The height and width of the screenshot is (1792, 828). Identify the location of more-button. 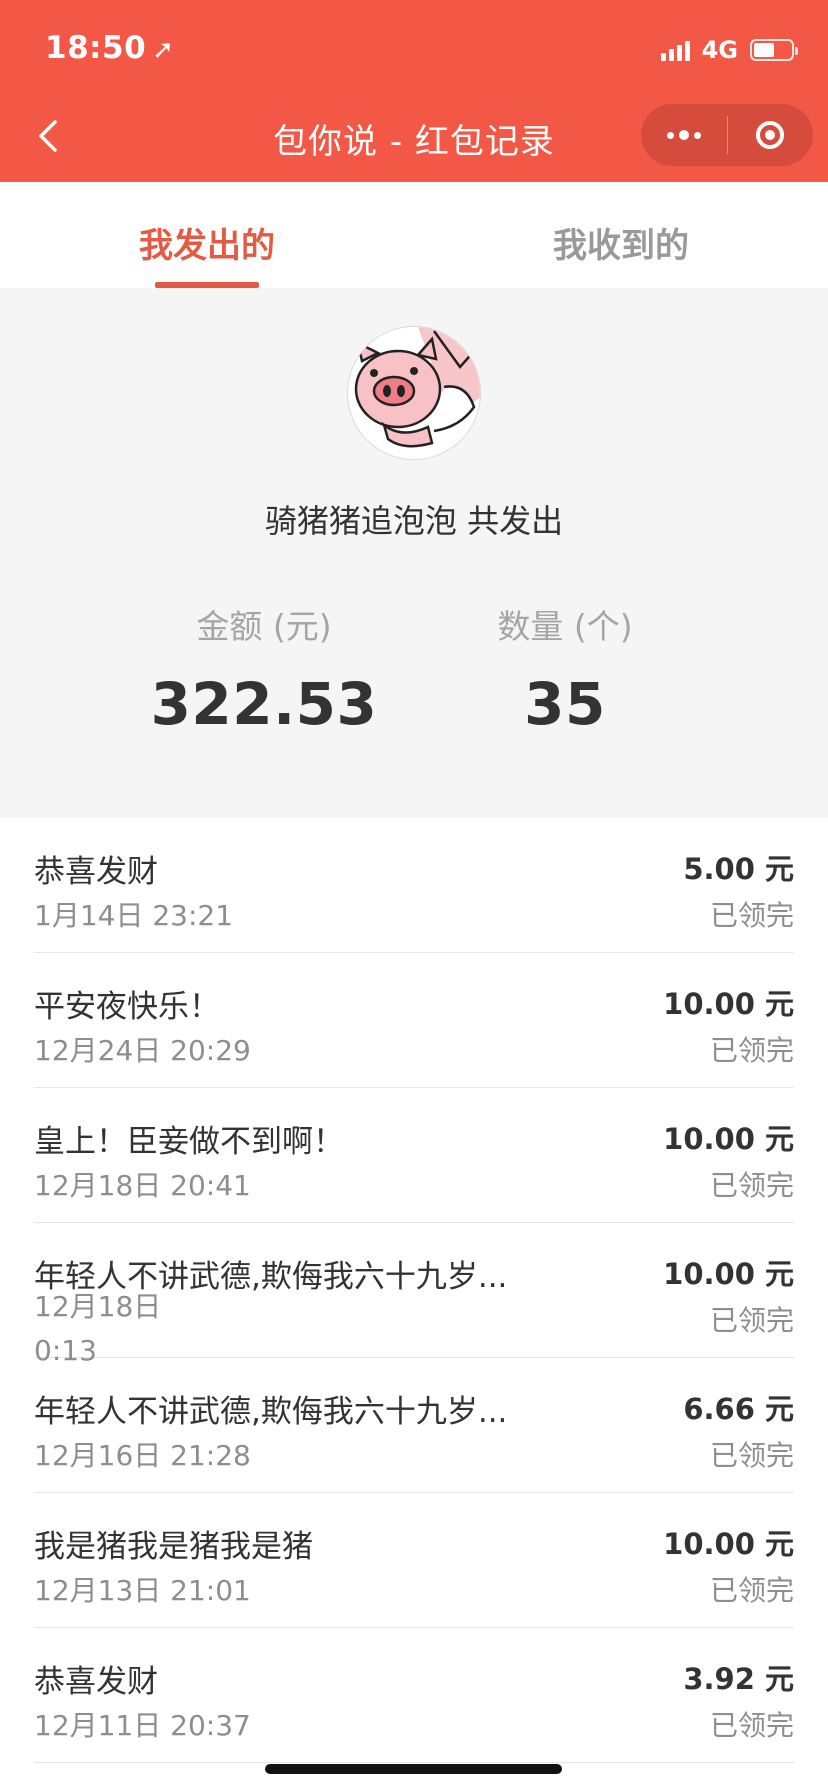
(684, 135).